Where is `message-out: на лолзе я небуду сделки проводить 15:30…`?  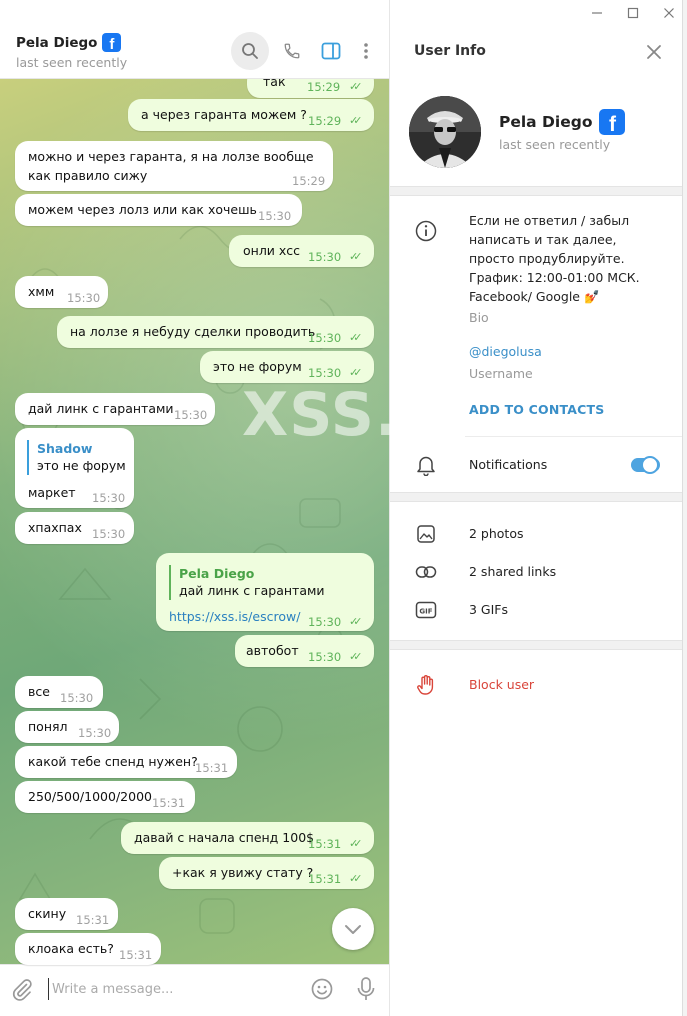 message-out: на лолзе я небуду сделки проводить 15:30… is located at coordinates (215, 332).